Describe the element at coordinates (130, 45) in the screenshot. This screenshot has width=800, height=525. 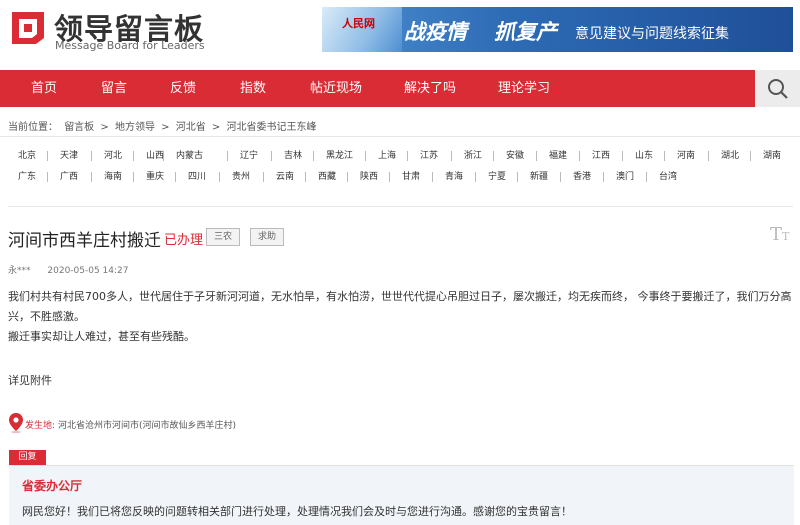
I see `site-subtitle: Message Board for Leaders` at that location.